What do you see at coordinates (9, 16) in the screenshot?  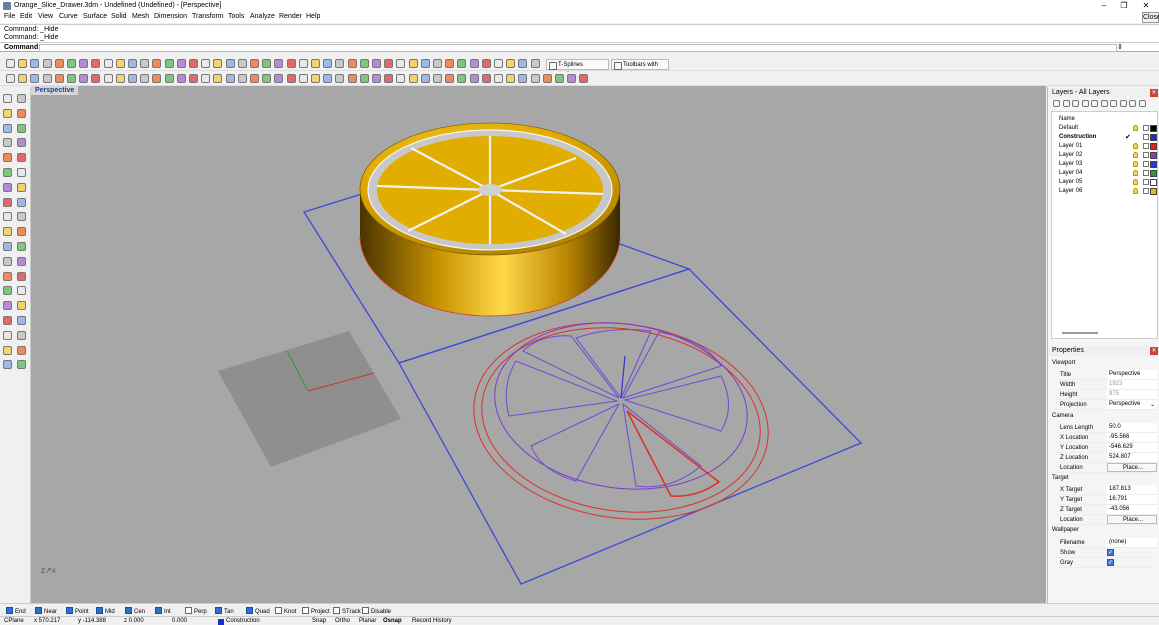 I see `menu-file: File` at bounding box center [9, 16].